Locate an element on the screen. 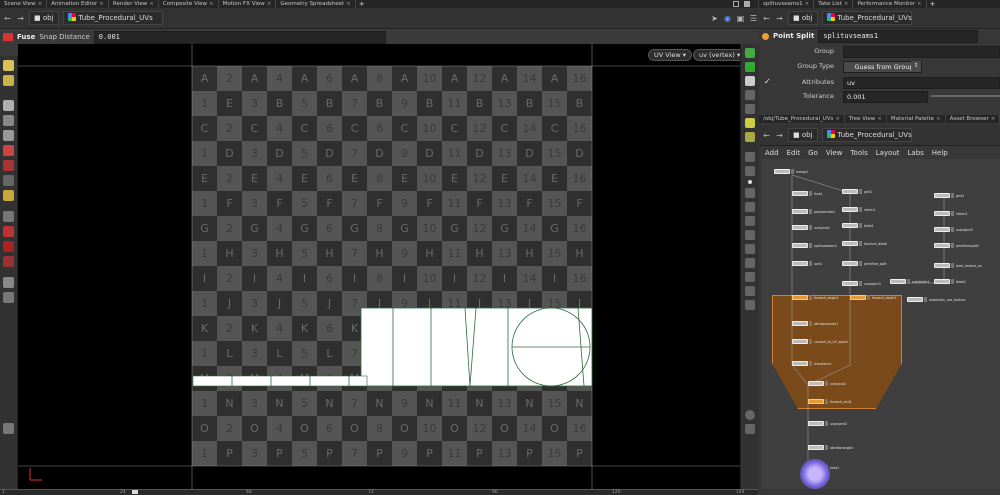 This screenshot has width=1000, height=495. network-node: xform2 is located at coordinates (950, 213).